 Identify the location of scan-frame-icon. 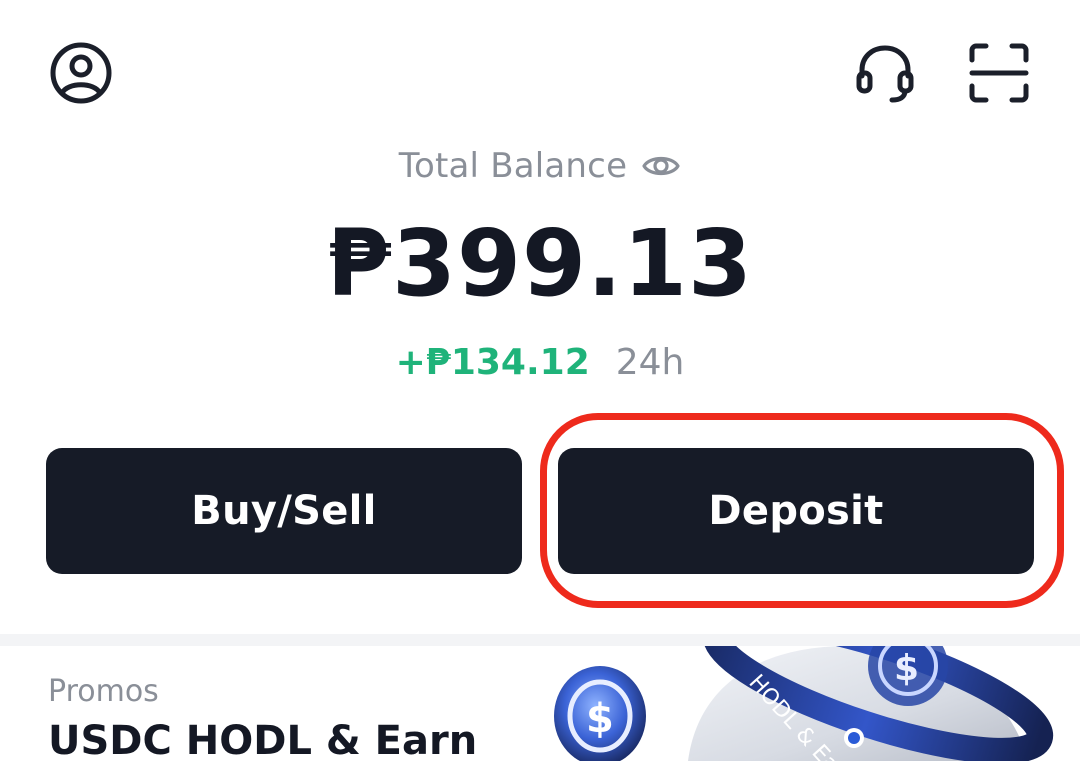
(999, 73).